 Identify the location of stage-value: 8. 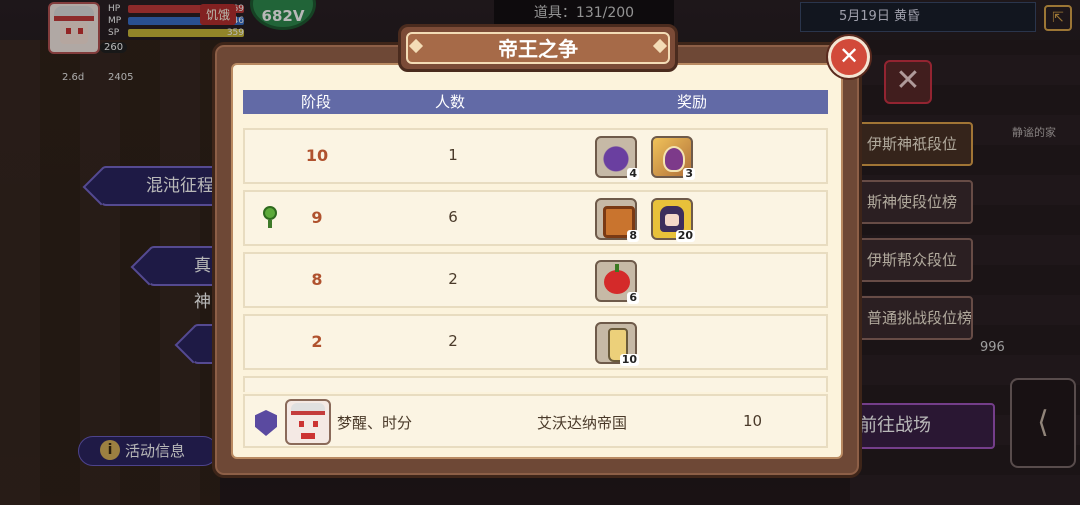
(317, 279).